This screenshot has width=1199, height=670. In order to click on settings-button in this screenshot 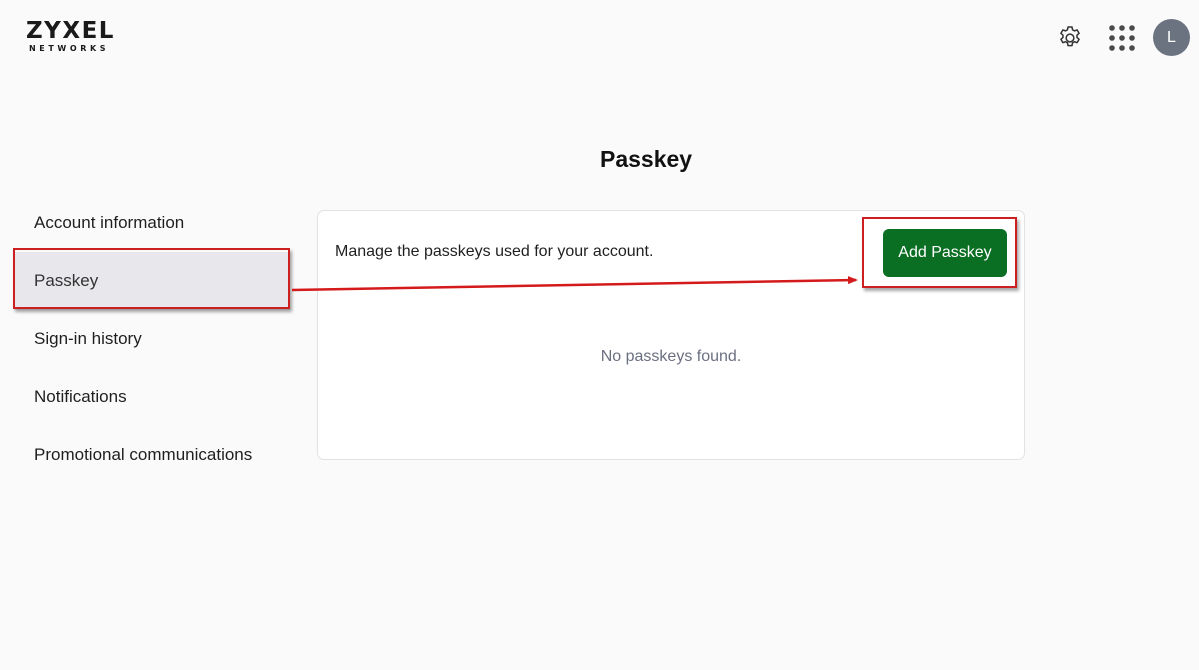, I will do `click(1070, 38)`.